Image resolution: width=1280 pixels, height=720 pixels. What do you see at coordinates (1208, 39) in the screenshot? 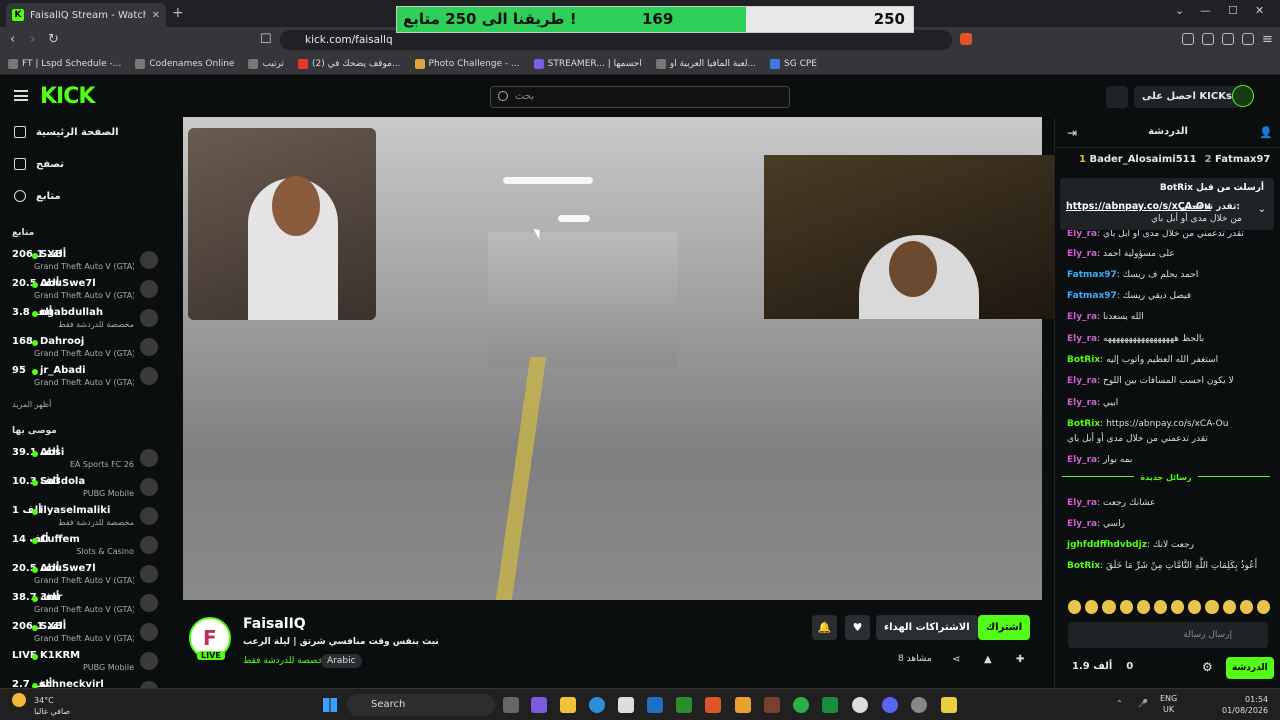
I see `wallet-icon` at bounding box center [1208, 39].